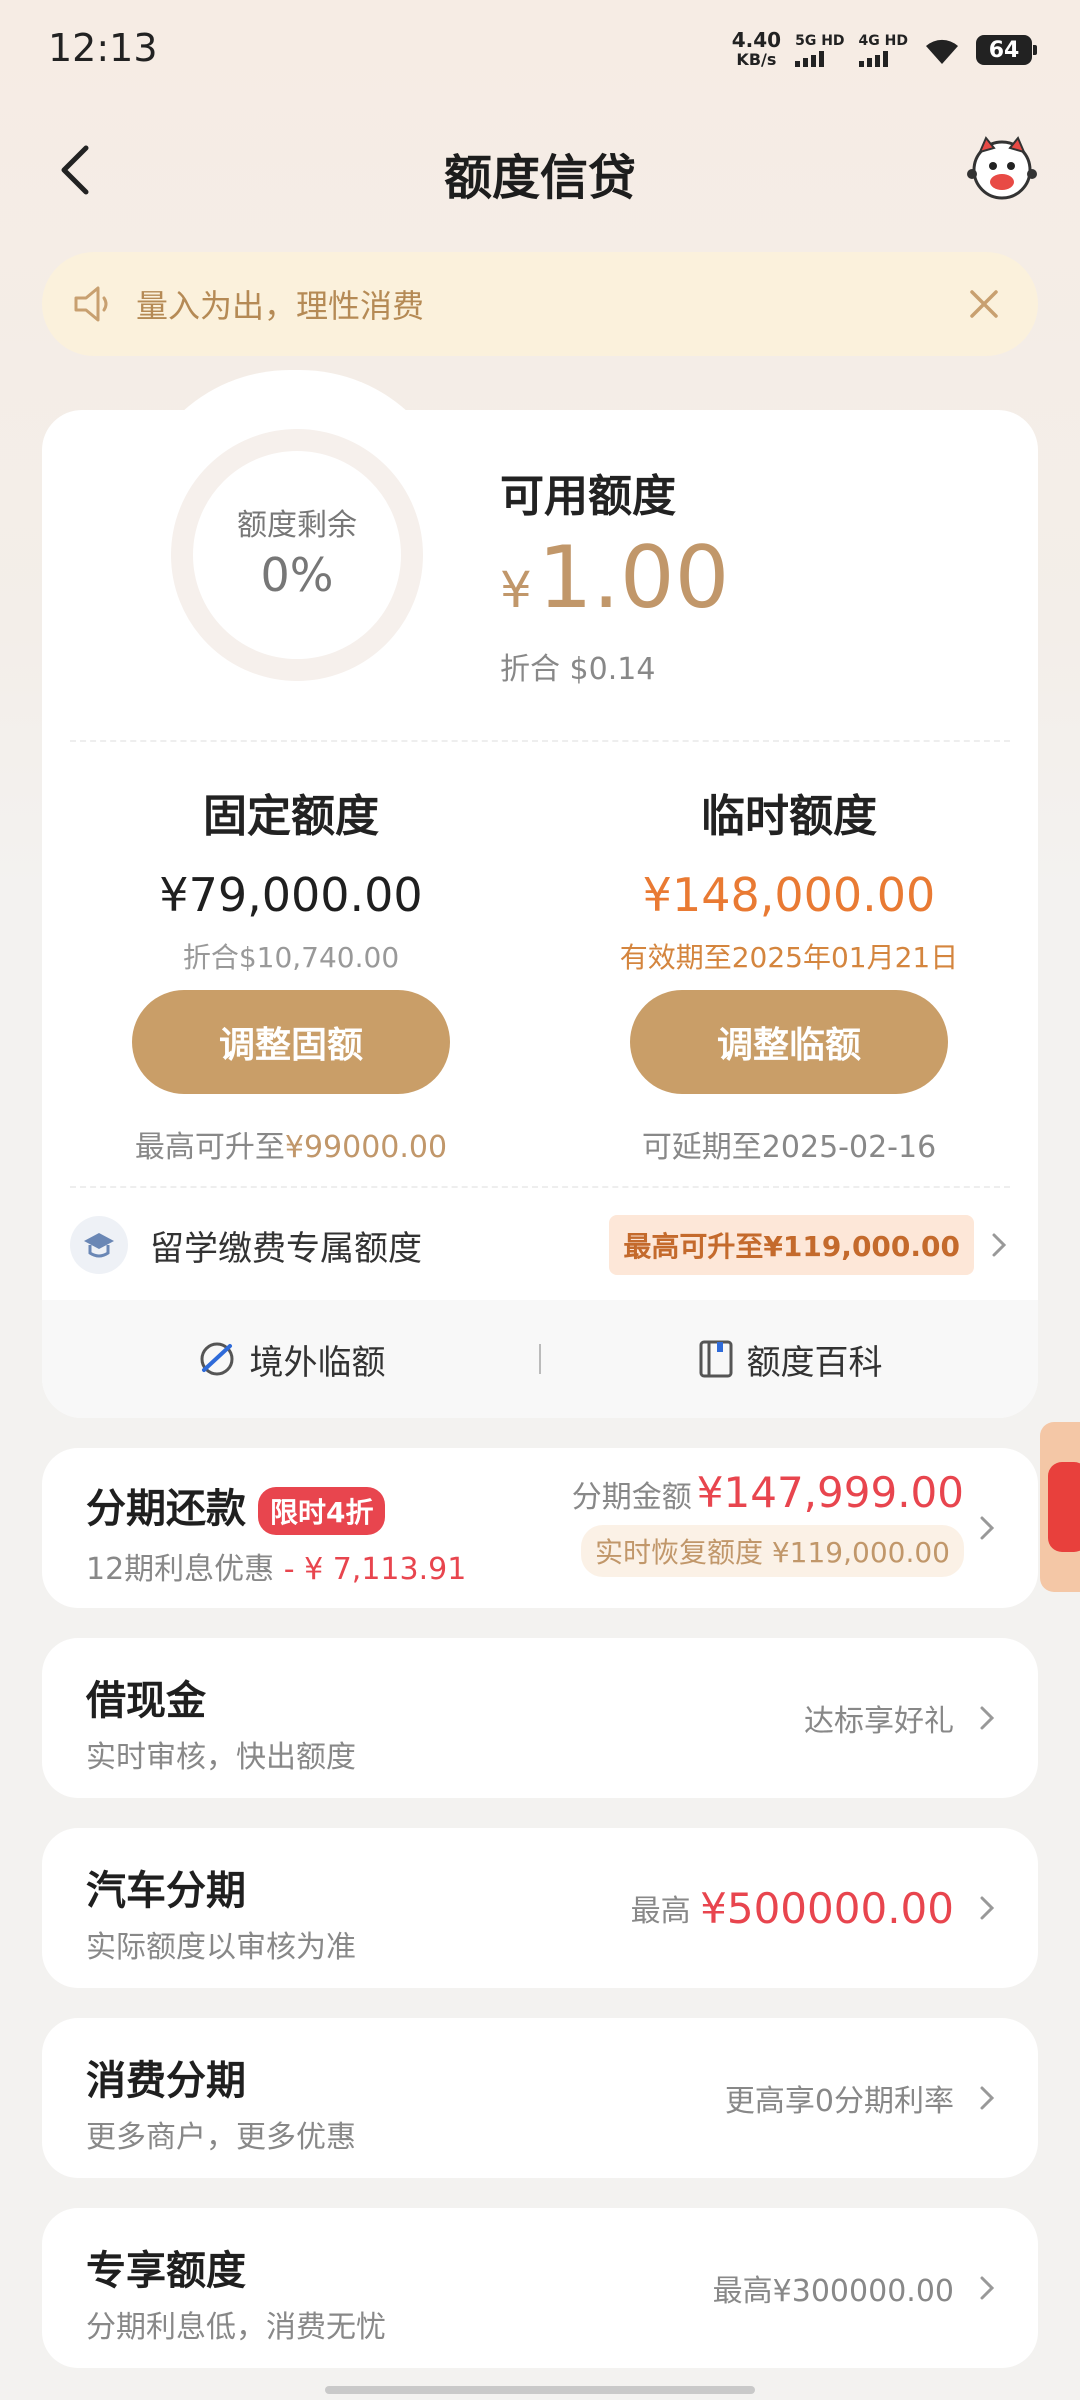 This screenshot has width=1080, height=2400. What do you see at coordinates (103, 48) in the screenshot?
I see `status-time: 12:13` at bounding box center [103, 48].